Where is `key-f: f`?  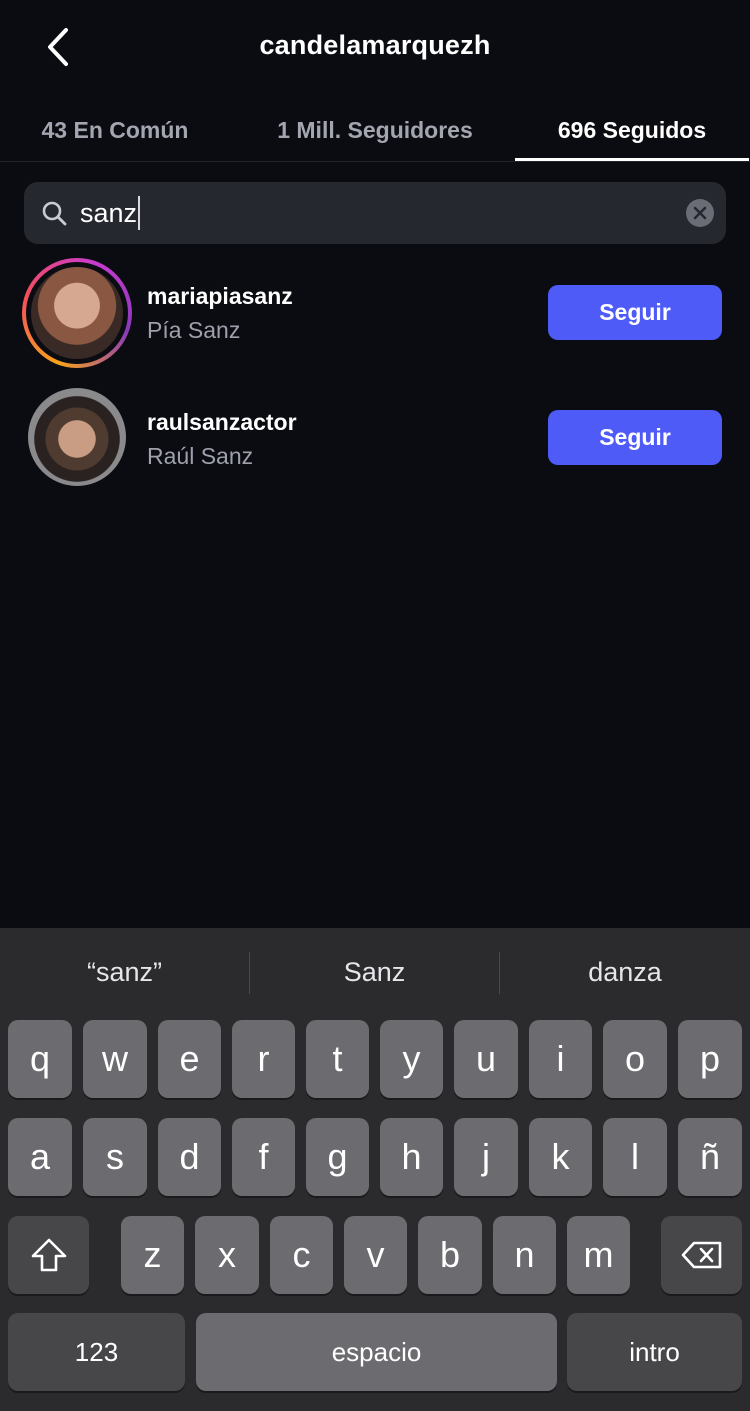 key-f: f is located at coordinates (263, 1157).